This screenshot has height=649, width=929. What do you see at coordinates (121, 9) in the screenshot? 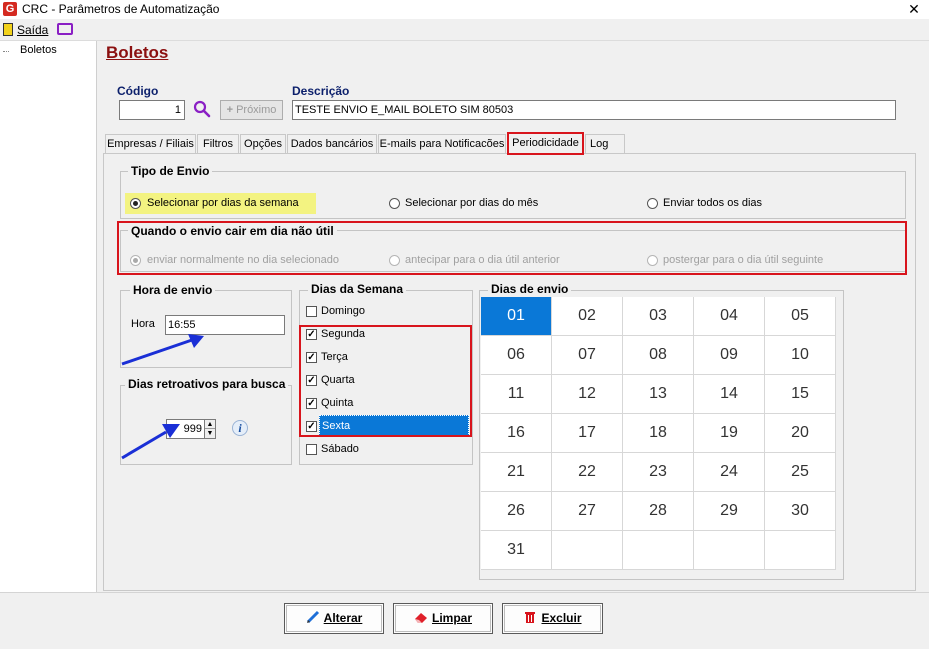
I see `window-title: CRC - Parâmetros de Automatização` at bounding box center [121, 9].